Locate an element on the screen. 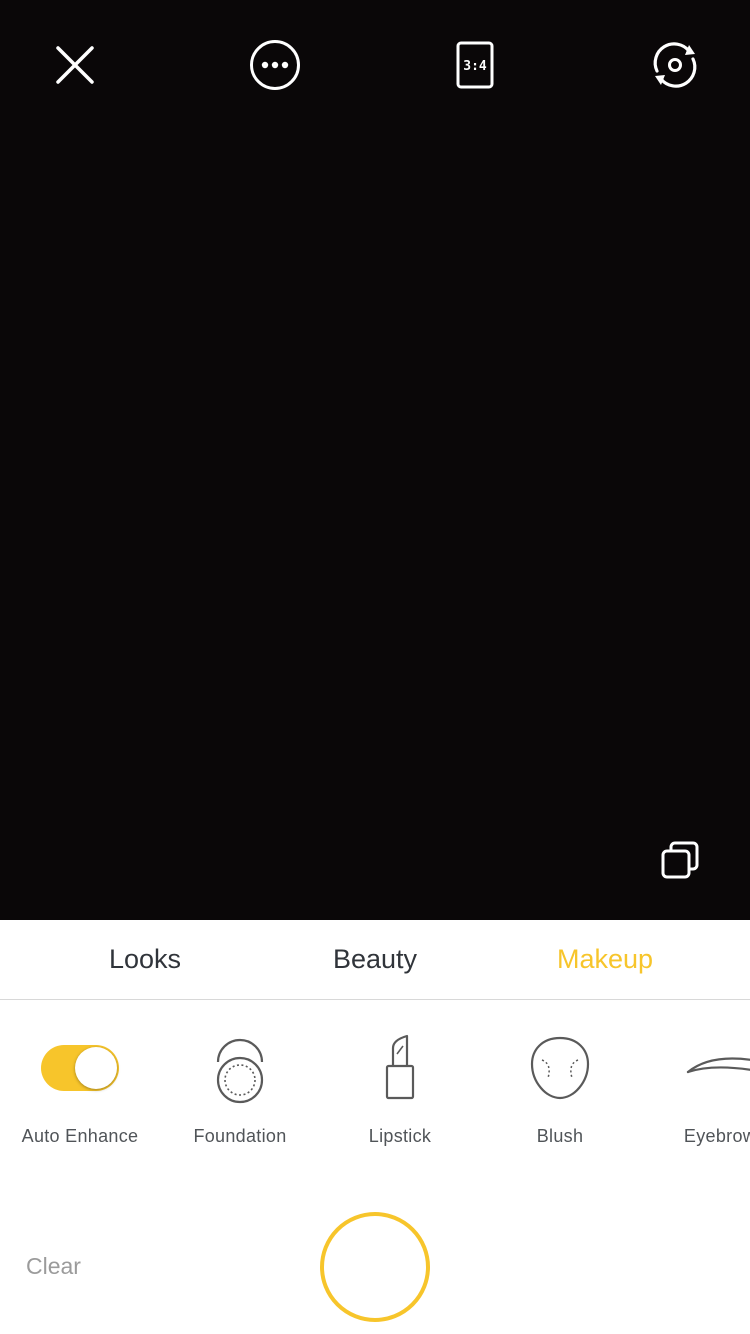 The image size is (750, 1334). aspect-ratio-label: 3:4 is located at coordinates (475, 66).